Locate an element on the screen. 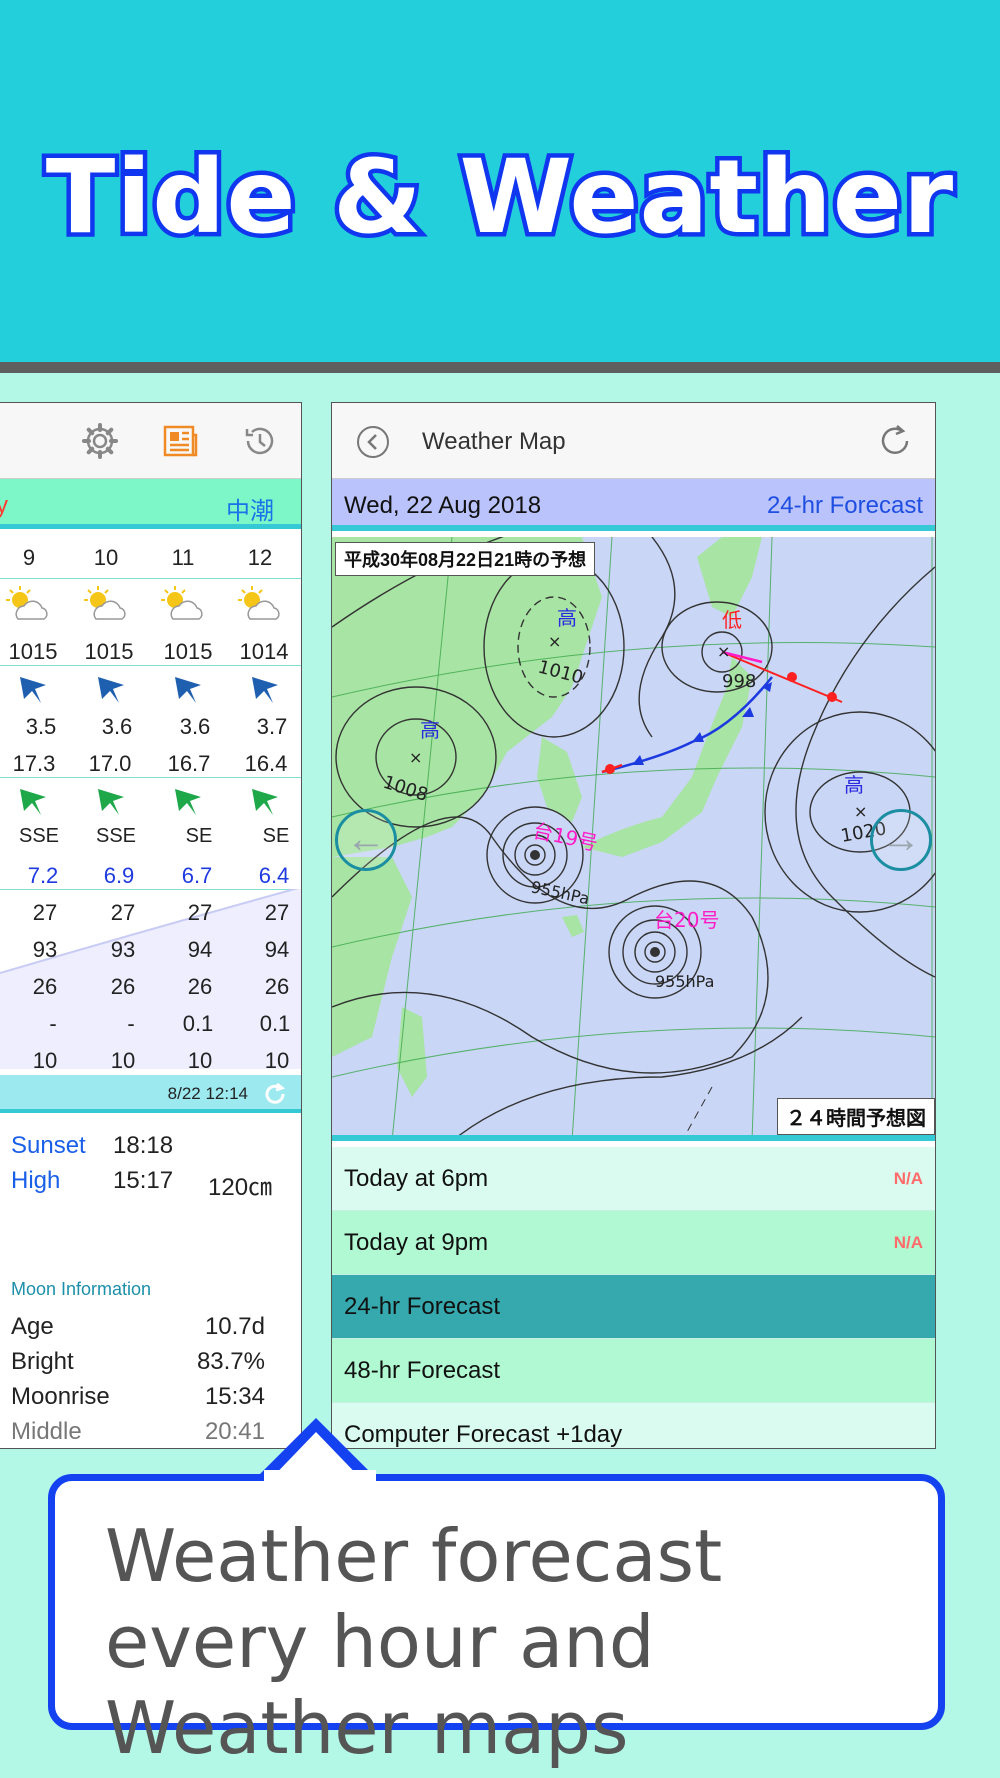 This screenshot has height=1778, width=1000. tide-toolbar is located at coordinates (150, 441).